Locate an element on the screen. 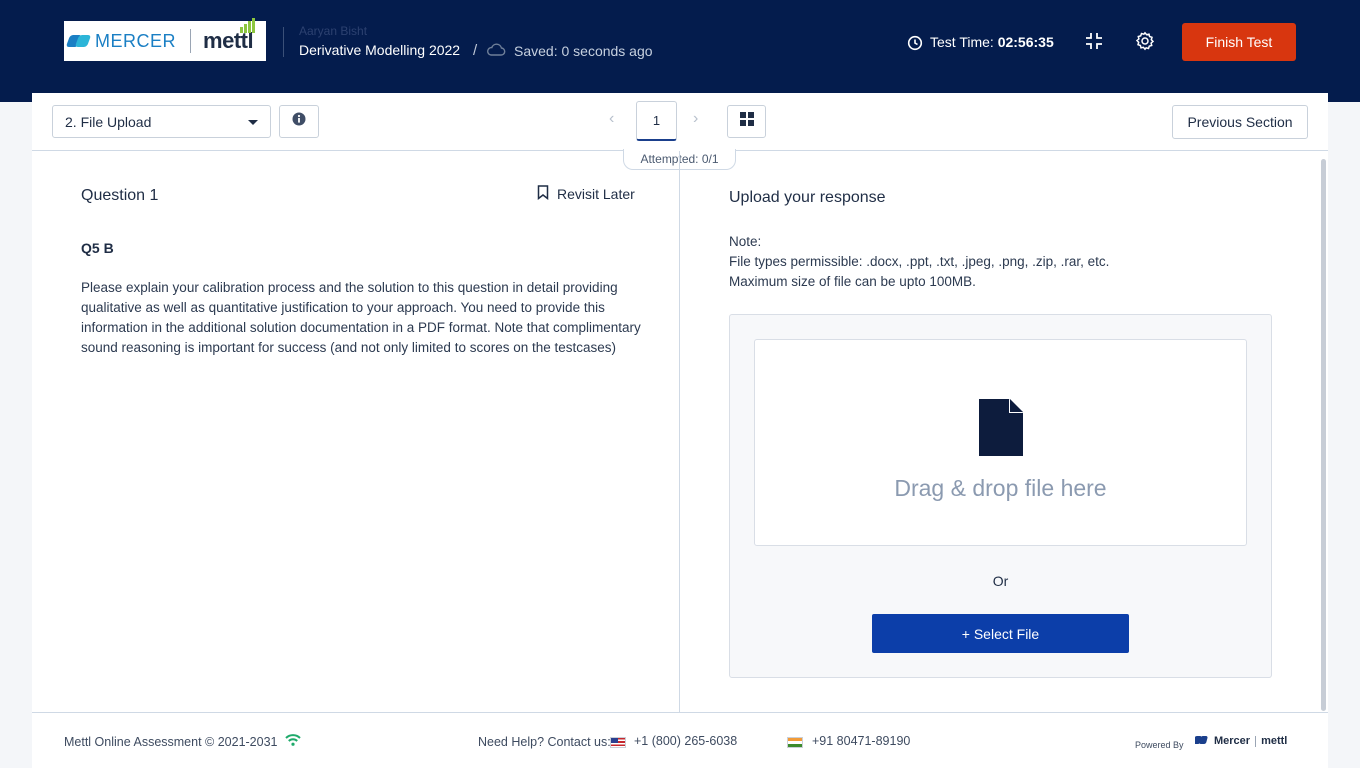  previous-section-button: Previous Section is located at coordinates (1240, 122).